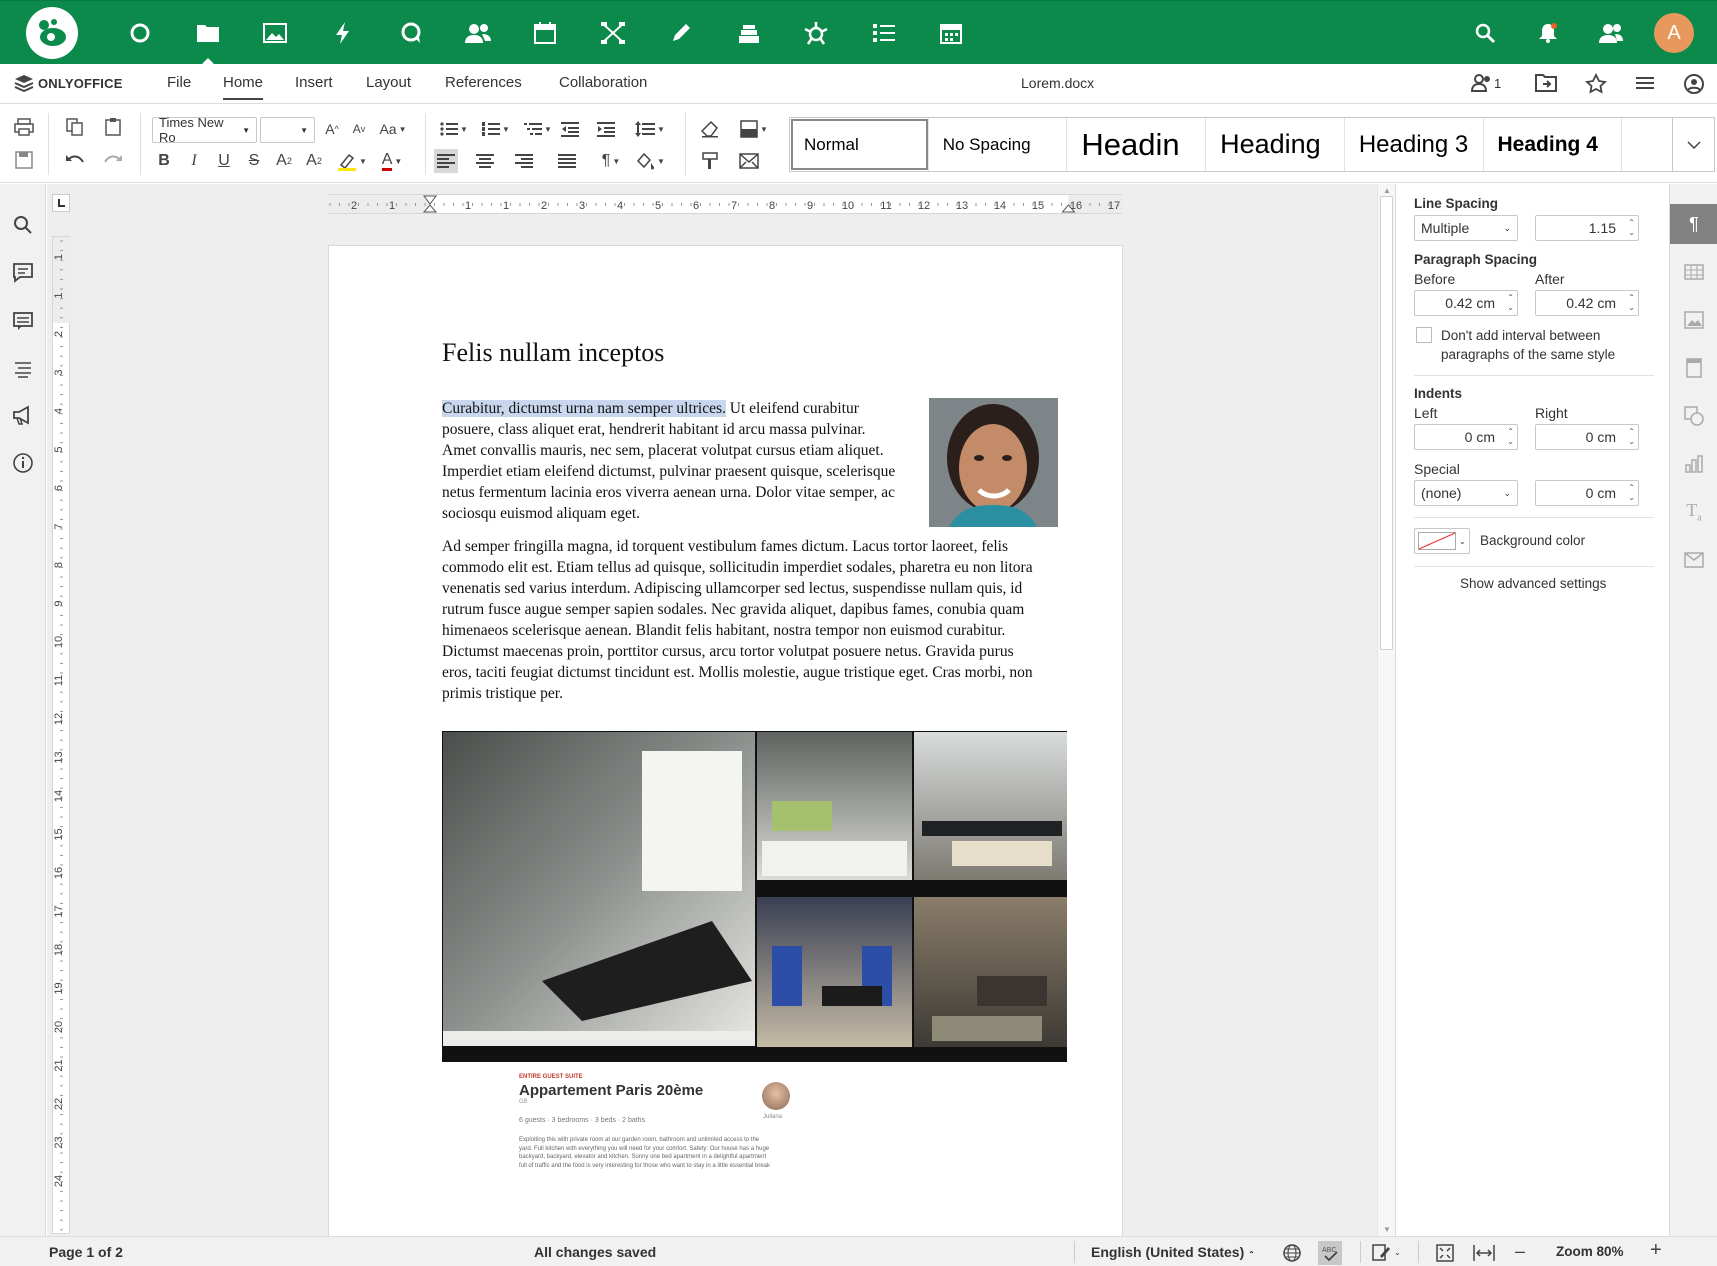 This screenshot has height=1266, width=1717. I want to click on tab-stop-selector, so click(61, 203).